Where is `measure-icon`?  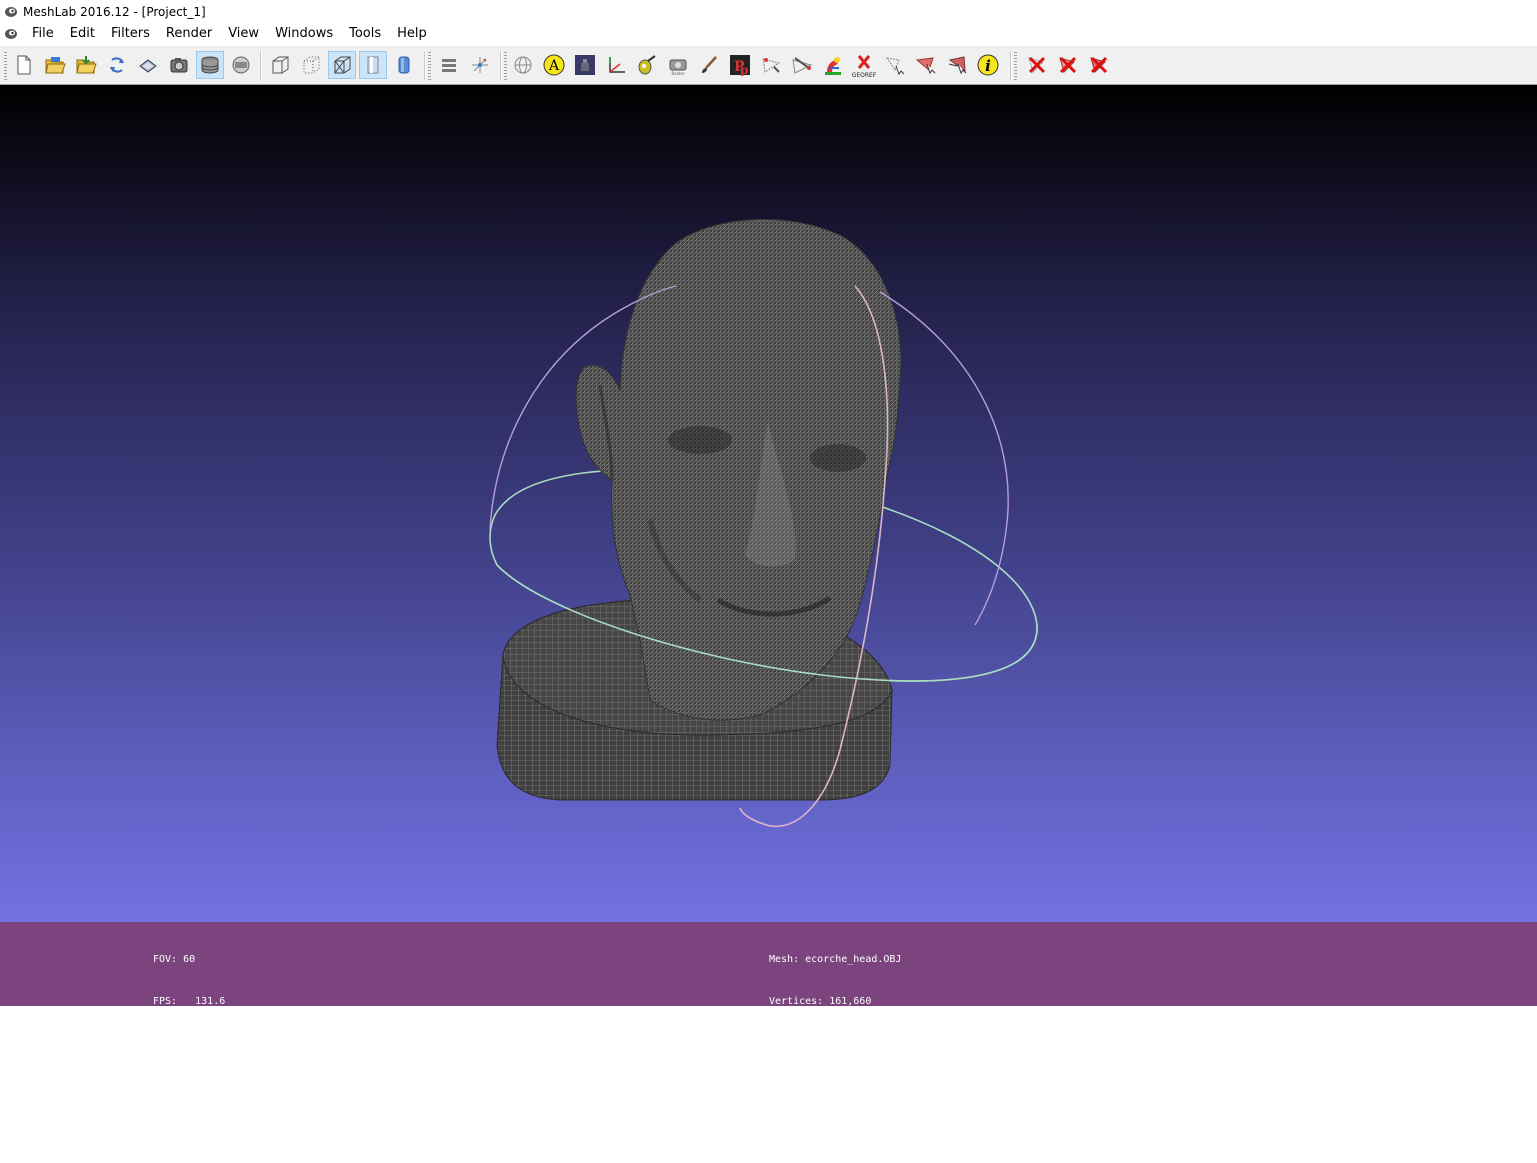
measure-icon is located at coordinates (802, 65).